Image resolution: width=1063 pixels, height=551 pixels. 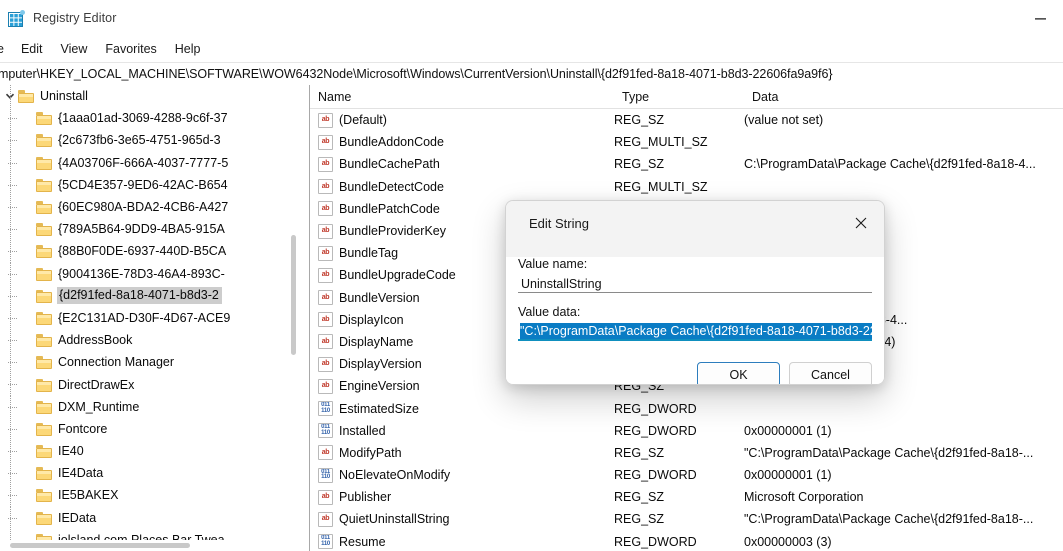 I want to click on table-row: NoElevateOnModify REG_DWORD 0x00000001 (1), so click(x=686, y=475).